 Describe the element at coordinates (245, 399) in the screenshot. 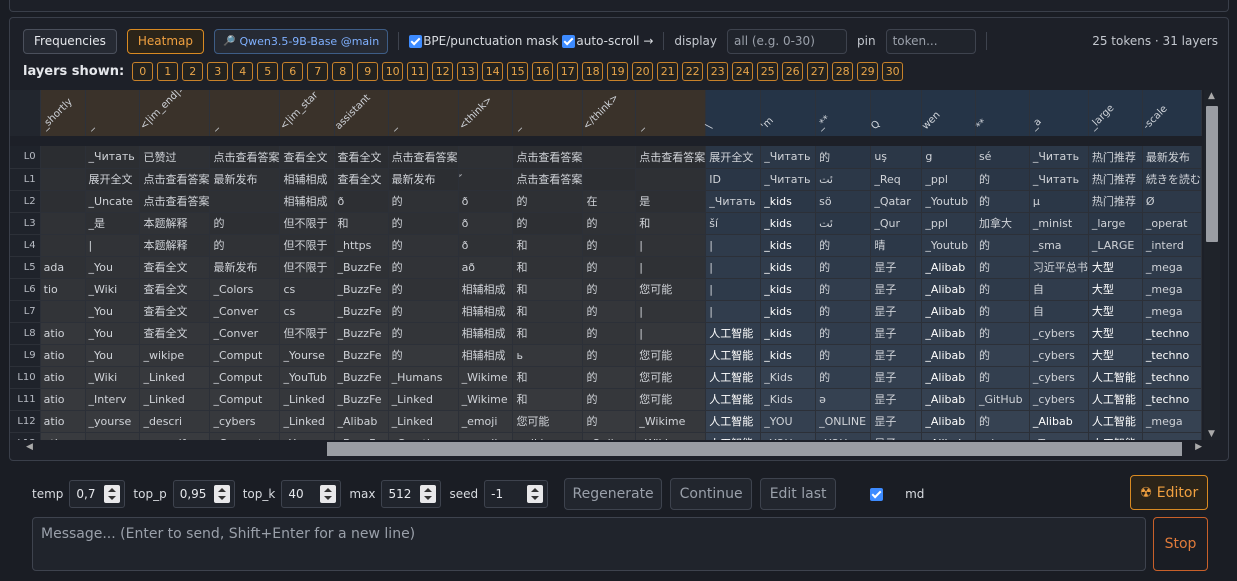

I see `heatmap-cell: _Comput` at that location.